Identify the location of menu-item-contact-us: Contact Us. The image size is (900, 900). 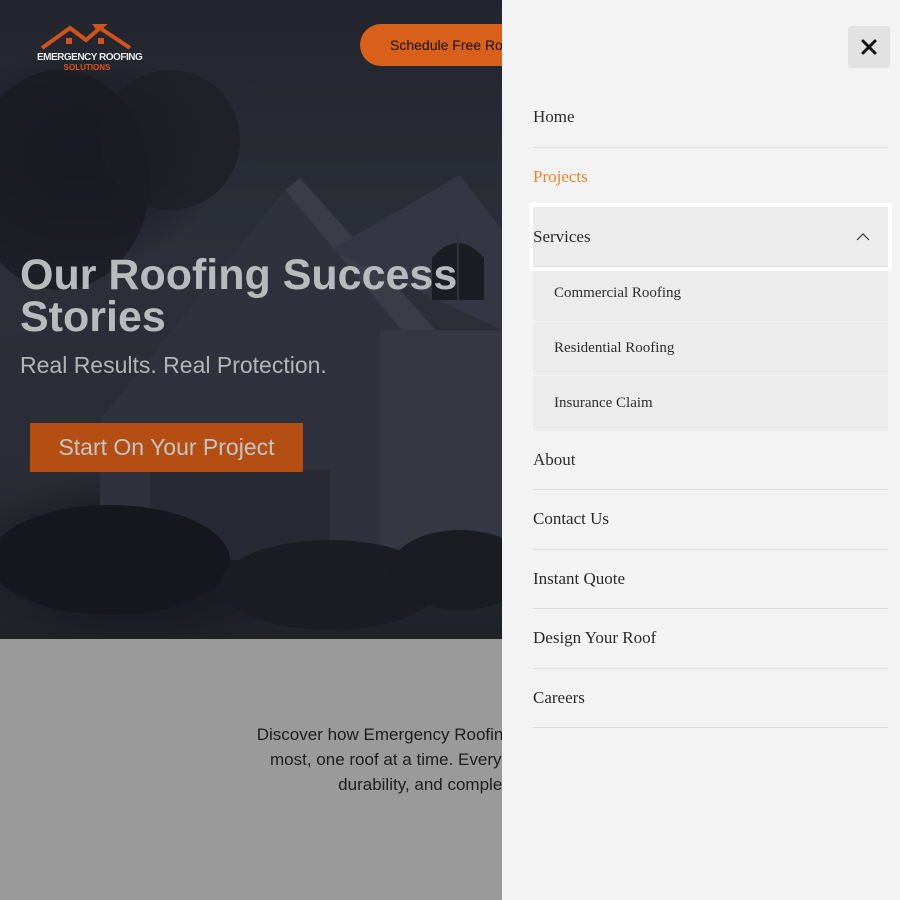
(710, 520).